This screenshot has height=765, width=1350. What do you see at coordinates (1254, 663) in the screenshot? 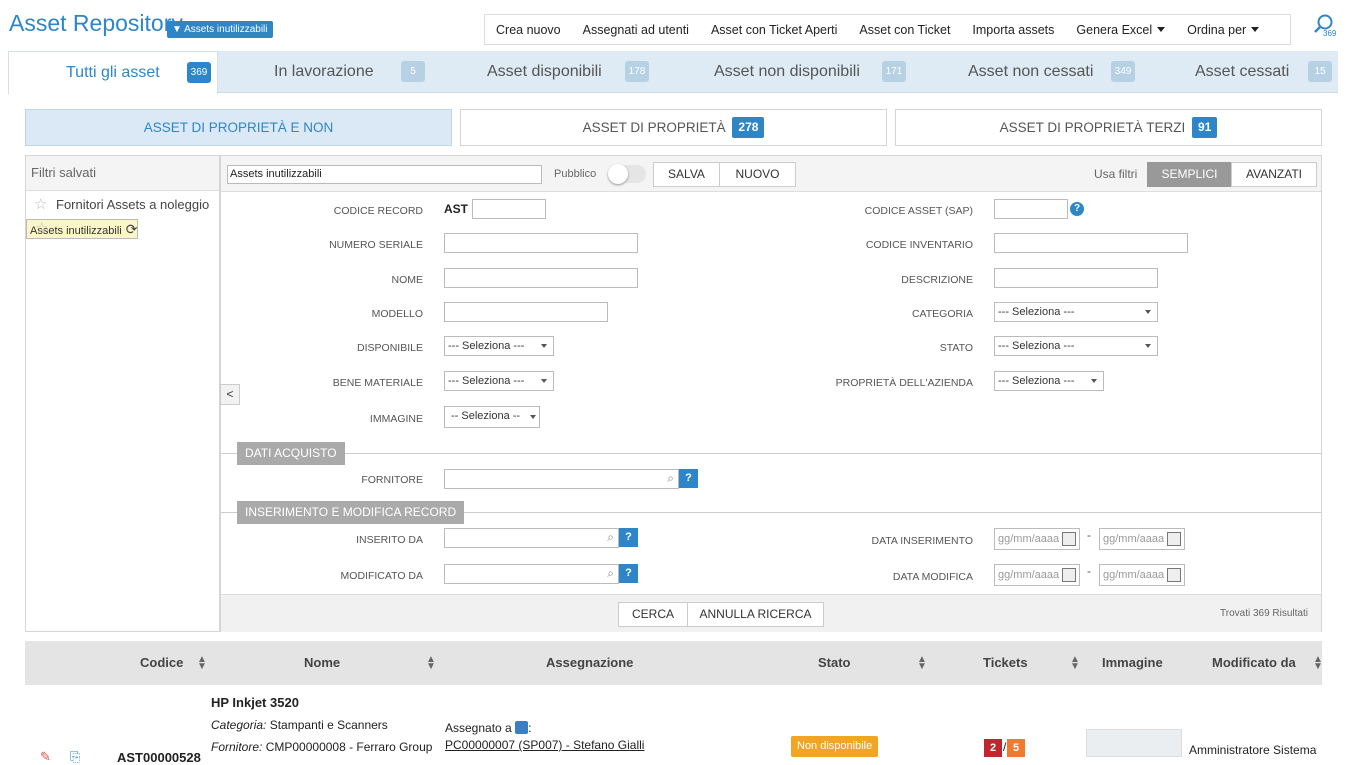
I see `col-modificato-da: Modificato da` at bounding box center [1254, 663].